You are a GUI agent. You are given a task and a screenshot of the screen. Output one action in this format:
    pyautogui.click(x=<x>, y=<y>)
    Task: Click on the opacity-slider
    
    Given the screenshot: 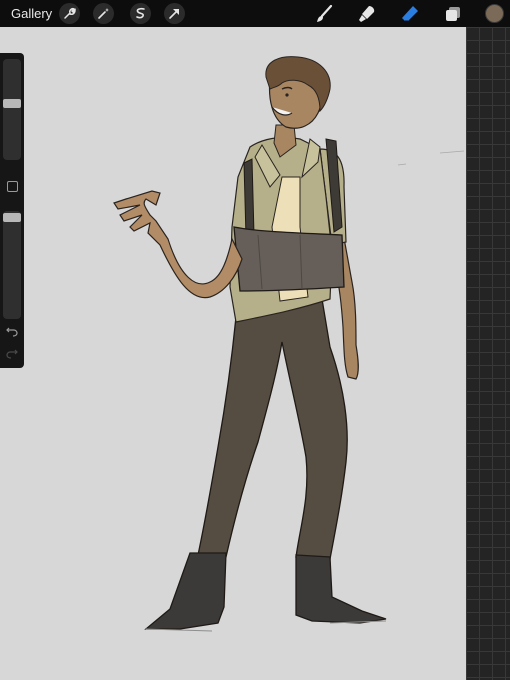 What is the action you would take?
    pyautogui.click(x=12, y=265)
    